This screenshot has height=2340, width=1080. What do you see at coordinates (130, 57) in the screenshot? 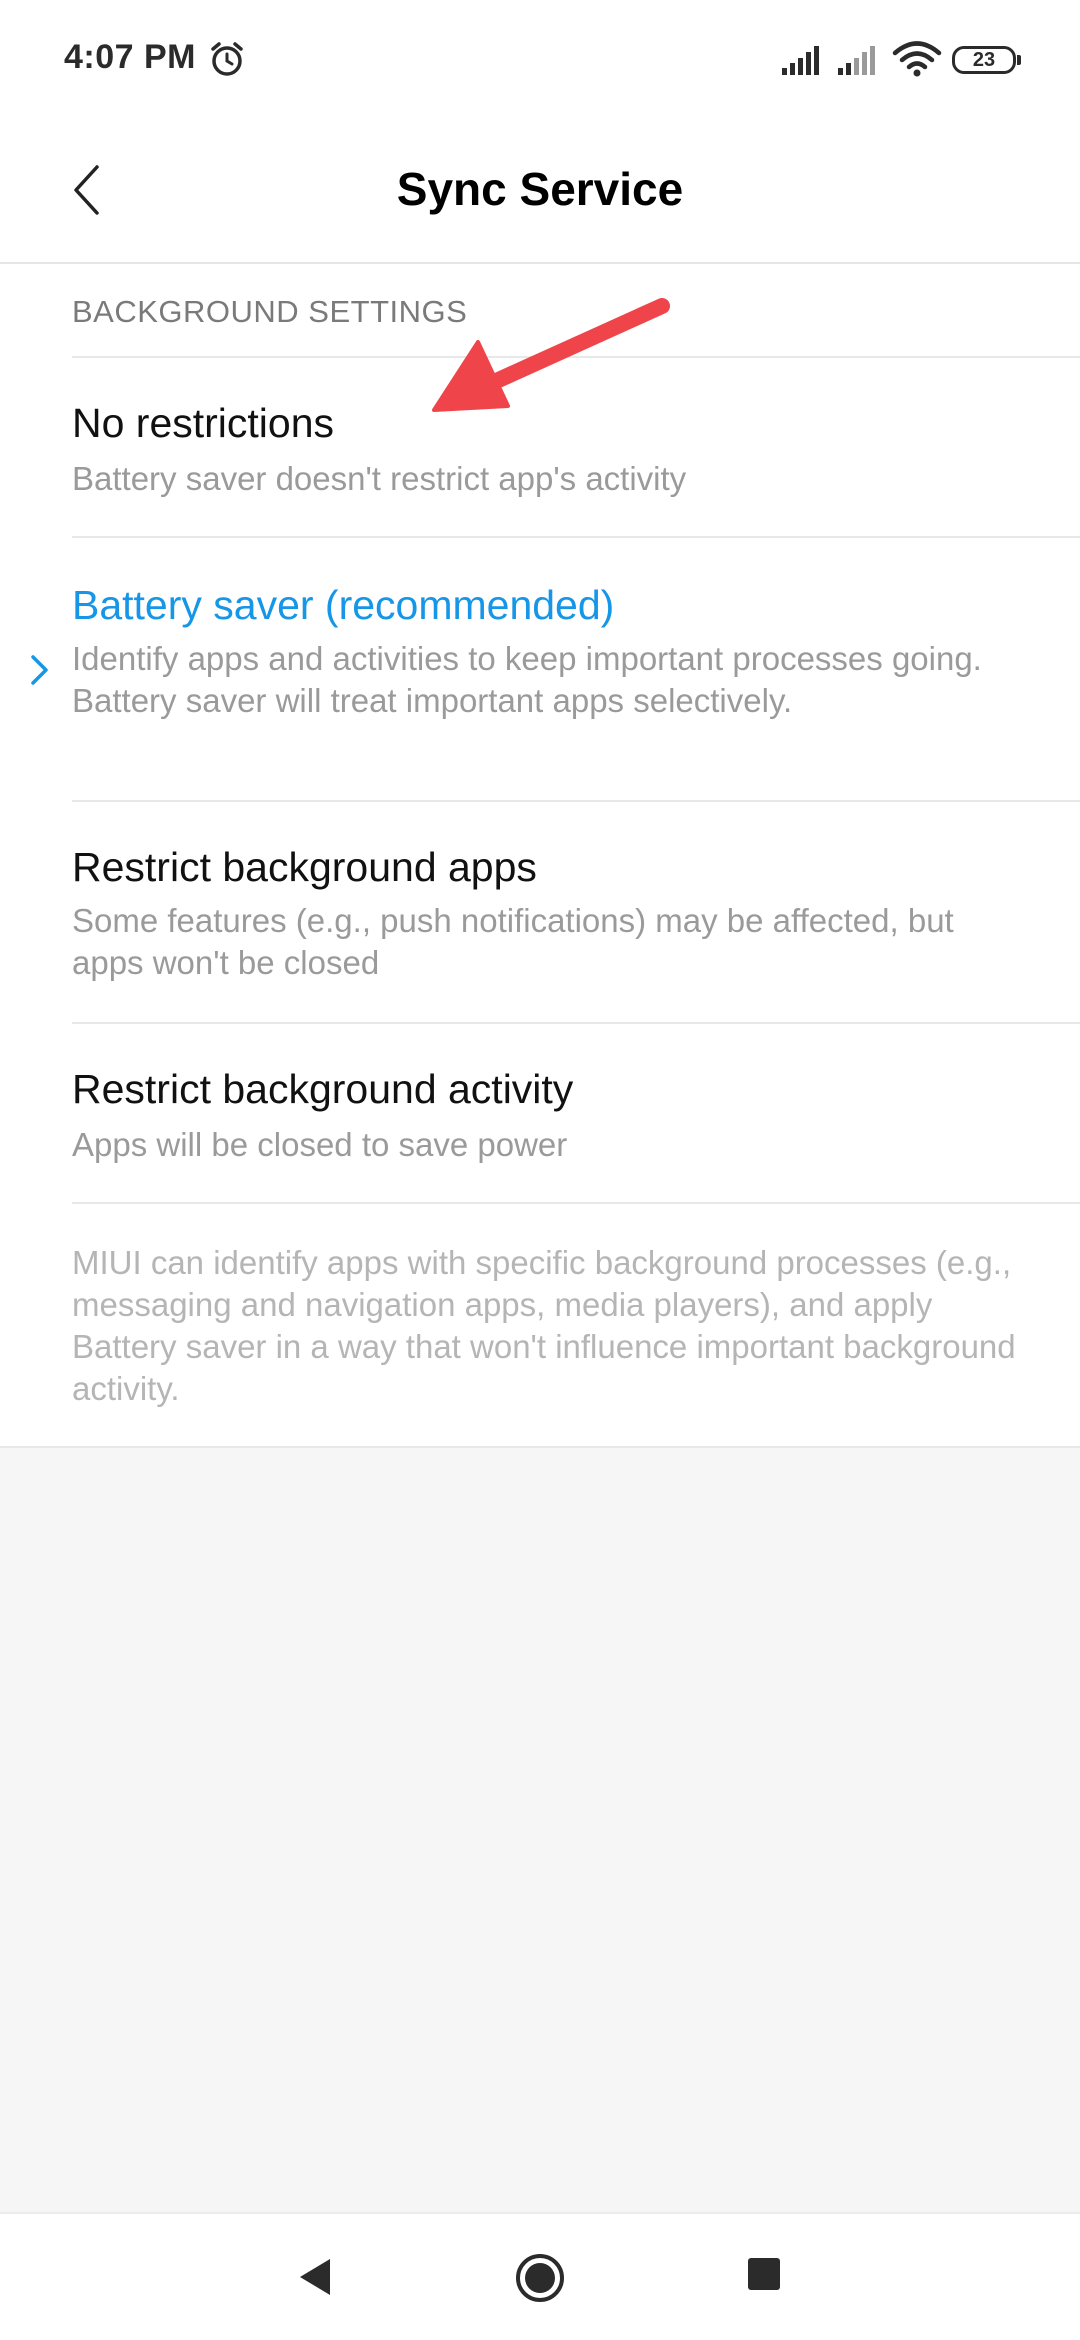
I see `status-time: 4:07 PM` at bounding box center [130, 57].